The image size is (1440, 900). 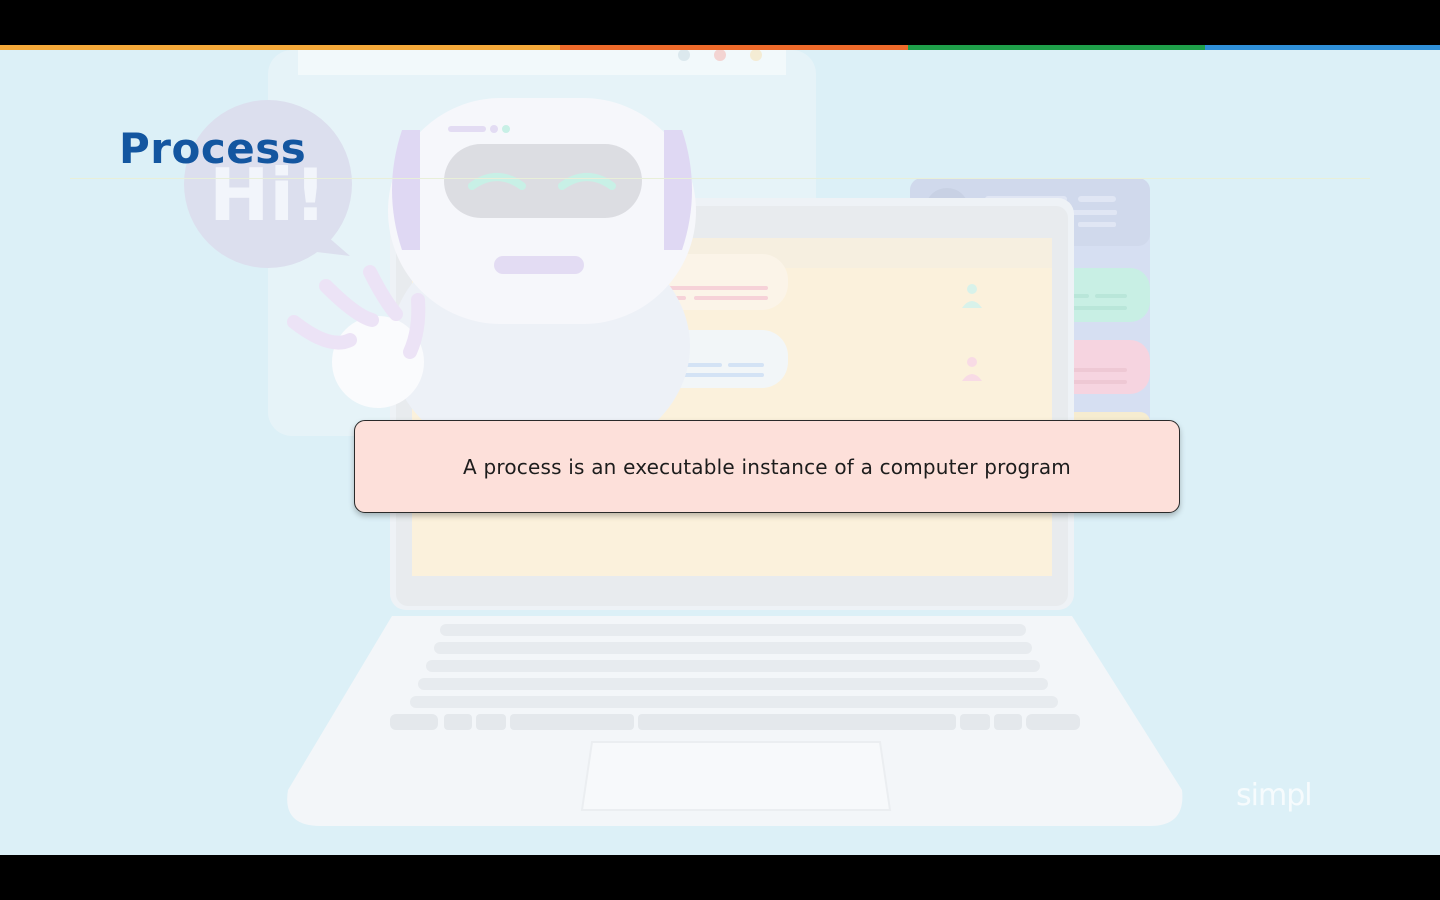 What do you see at coordinates (1274, 795) in the screenshot?
I see `brand-watermark: simpl` at bounding box center [1274, 795].